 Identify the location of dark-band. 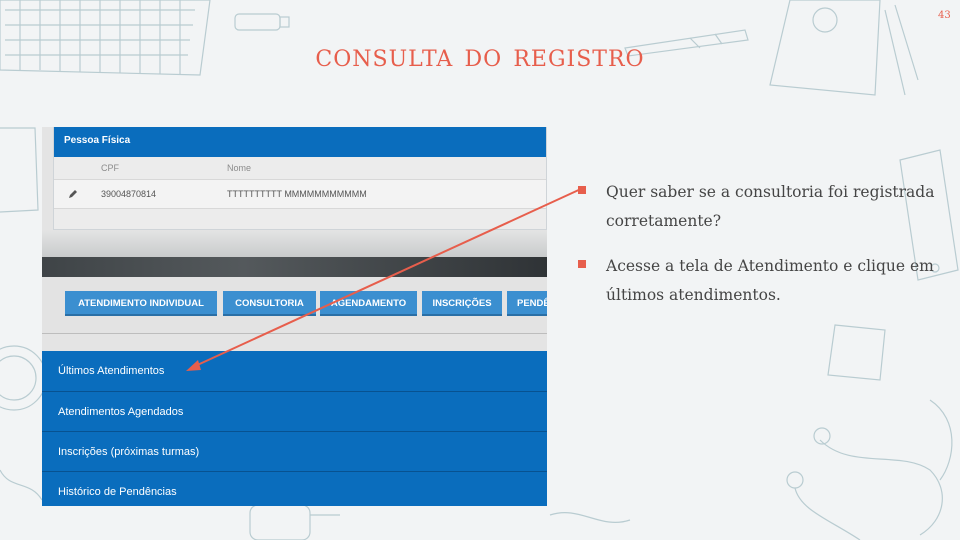
(294, 267).